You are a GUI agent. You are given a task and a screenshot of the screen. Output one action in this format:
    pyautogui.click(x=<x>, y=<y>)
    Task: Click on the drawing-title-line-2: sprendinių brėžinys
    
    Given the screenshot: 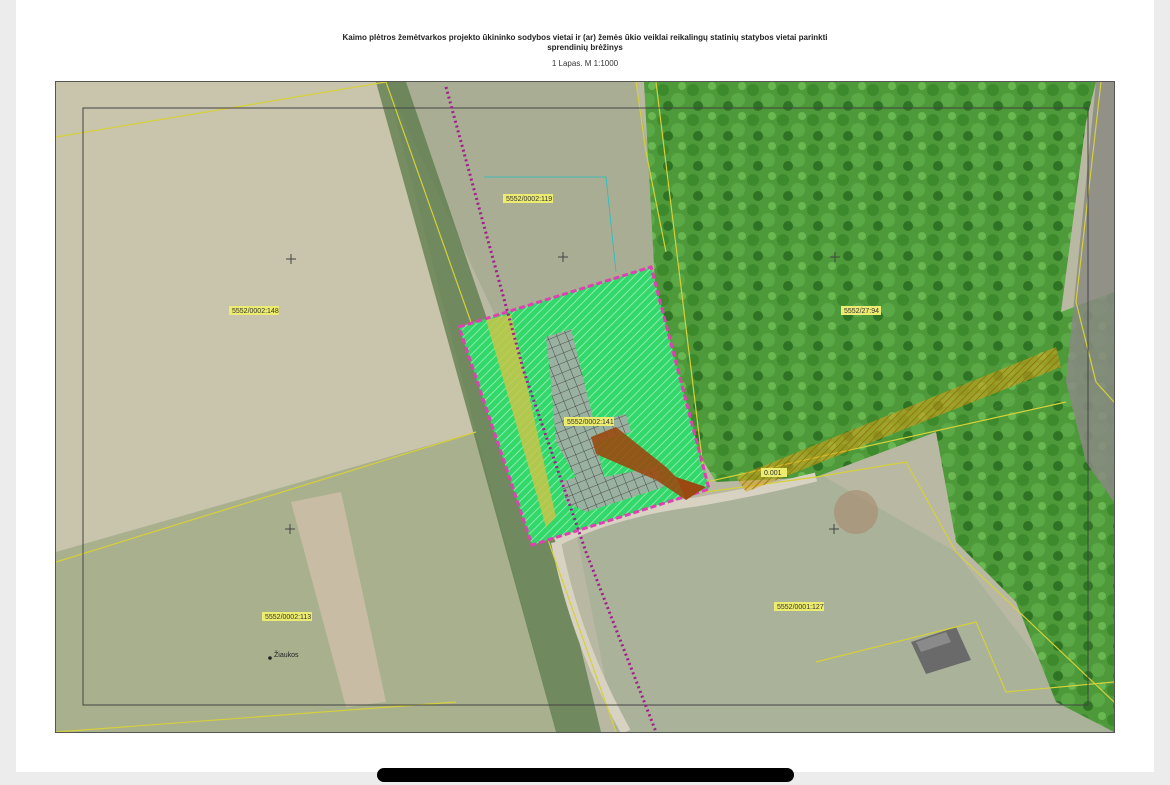 What is the action you would take?
    pyautogui.click(x=585, y=47)
    